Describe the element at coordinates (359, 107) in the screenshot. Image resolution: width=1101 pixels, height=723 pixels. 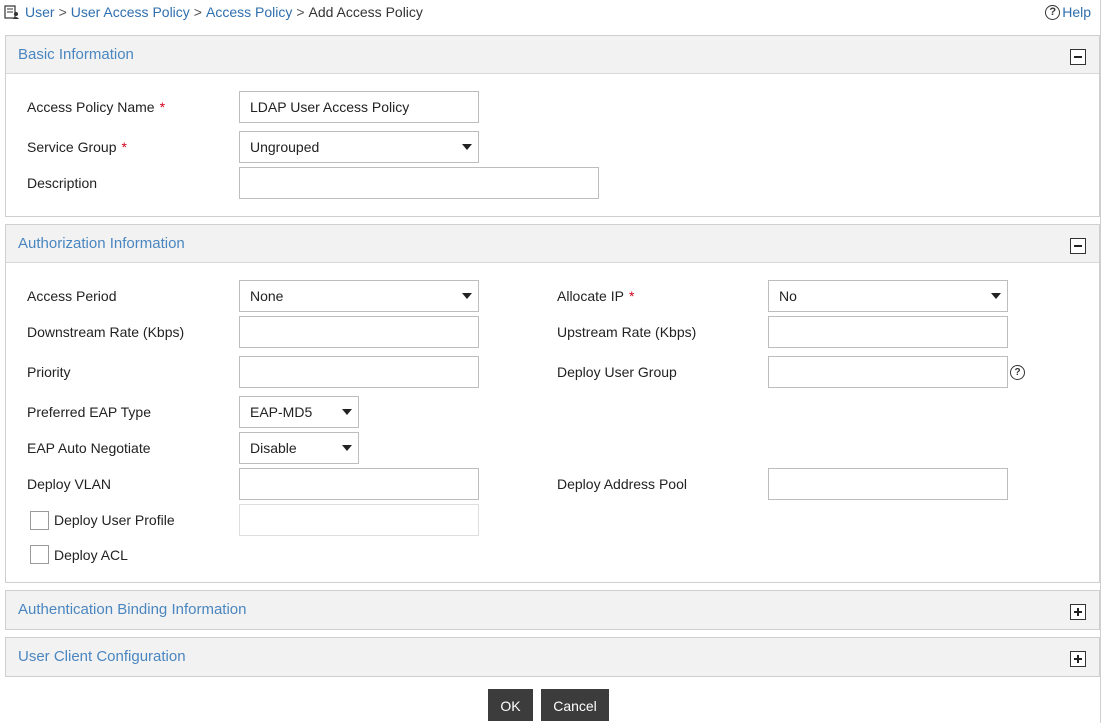
I see `access-policy-name-input: LDAP User Access Policy` at that location.